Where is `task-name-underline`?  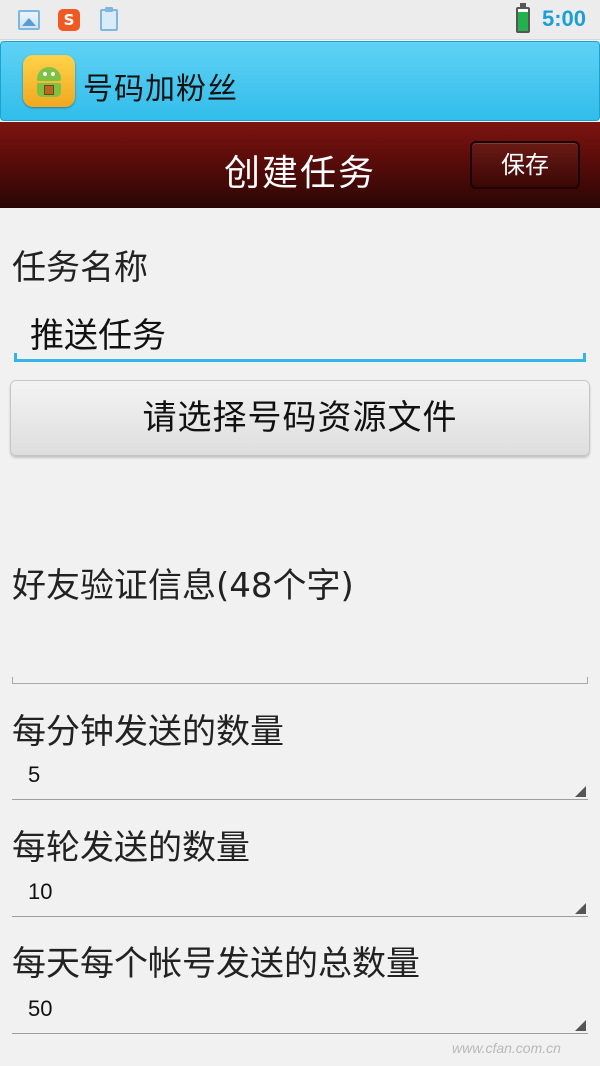 task-name-underline is located at coordinates (300, 357).